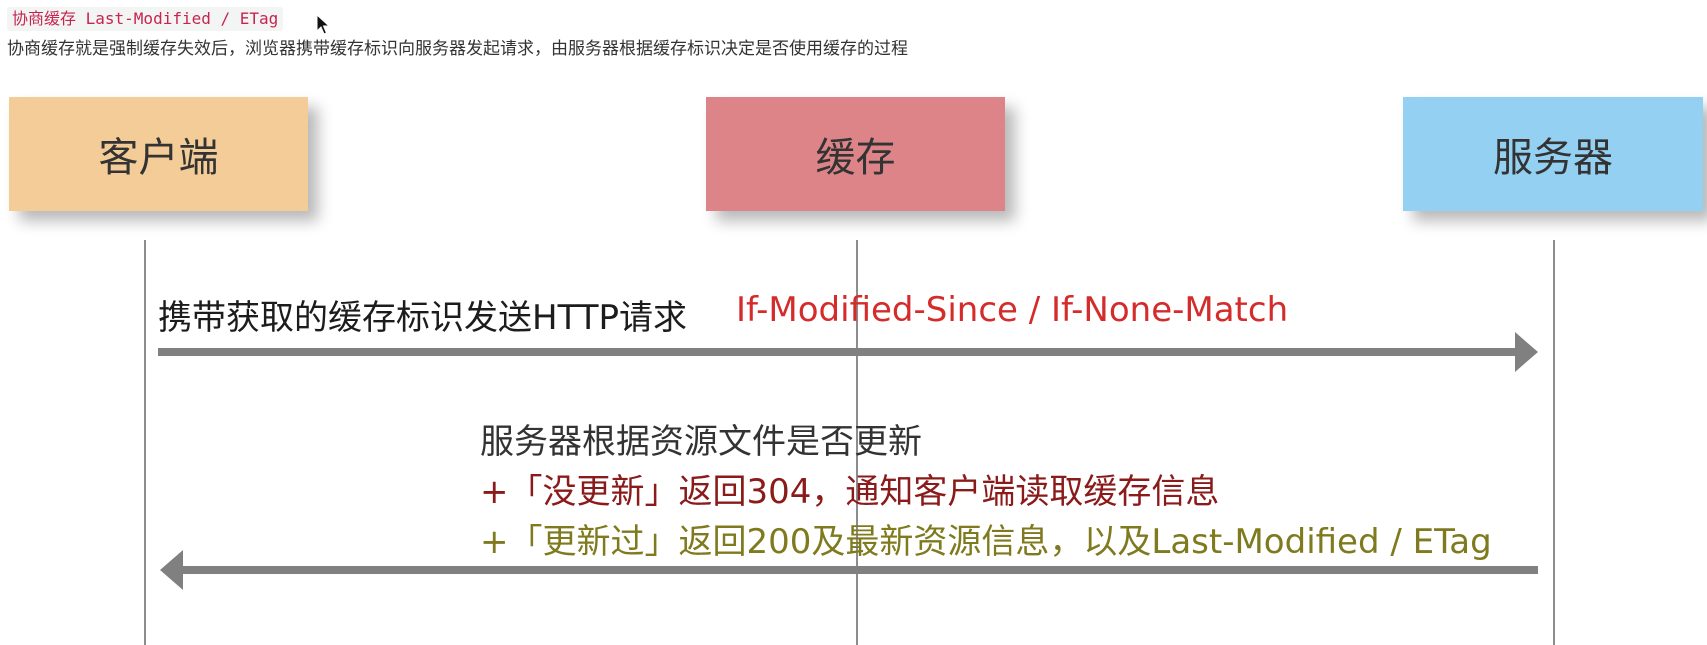 The image size is (1707, 645). What do you see at coordinates (423, 318) in the screenshot?
I see `request-label: 携带获取的缓存标识发送HTTP请求` at bounding box center [423, 318].